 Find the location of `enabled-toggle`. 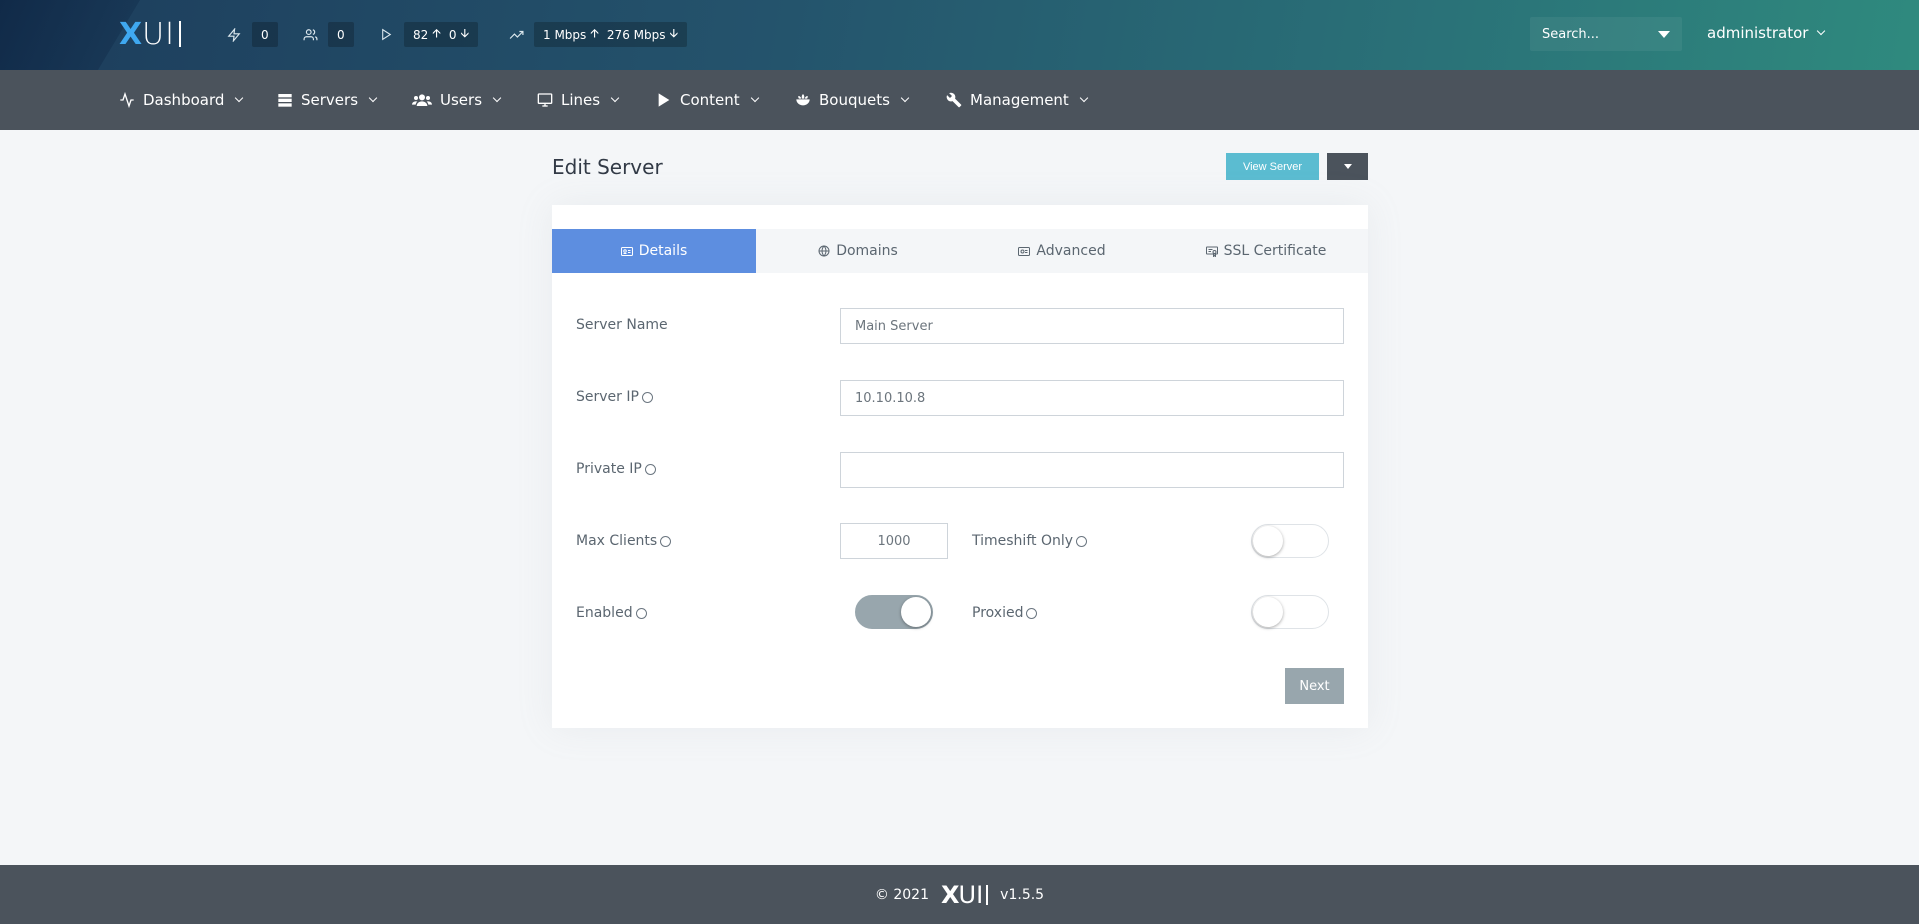

enabled-toggle is located at coordinates (894, 612).